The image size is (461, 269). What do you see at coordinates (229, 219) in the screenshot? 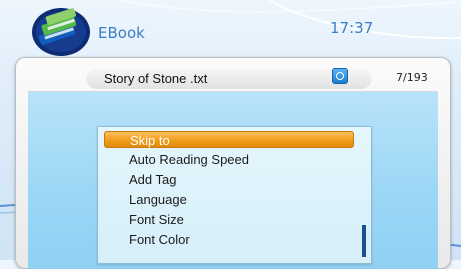
I see `menu-item-font-size: Font Size` at bounding box center [229, 219].